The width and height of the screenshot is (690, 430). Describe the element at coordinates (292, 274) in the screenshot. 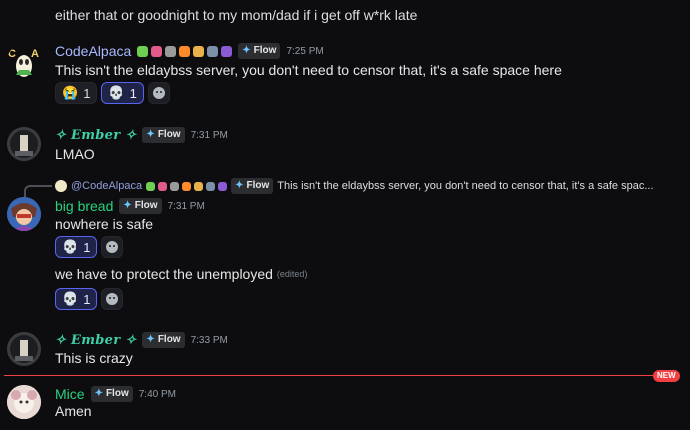

I see `edited-label: (edited)` at that location.